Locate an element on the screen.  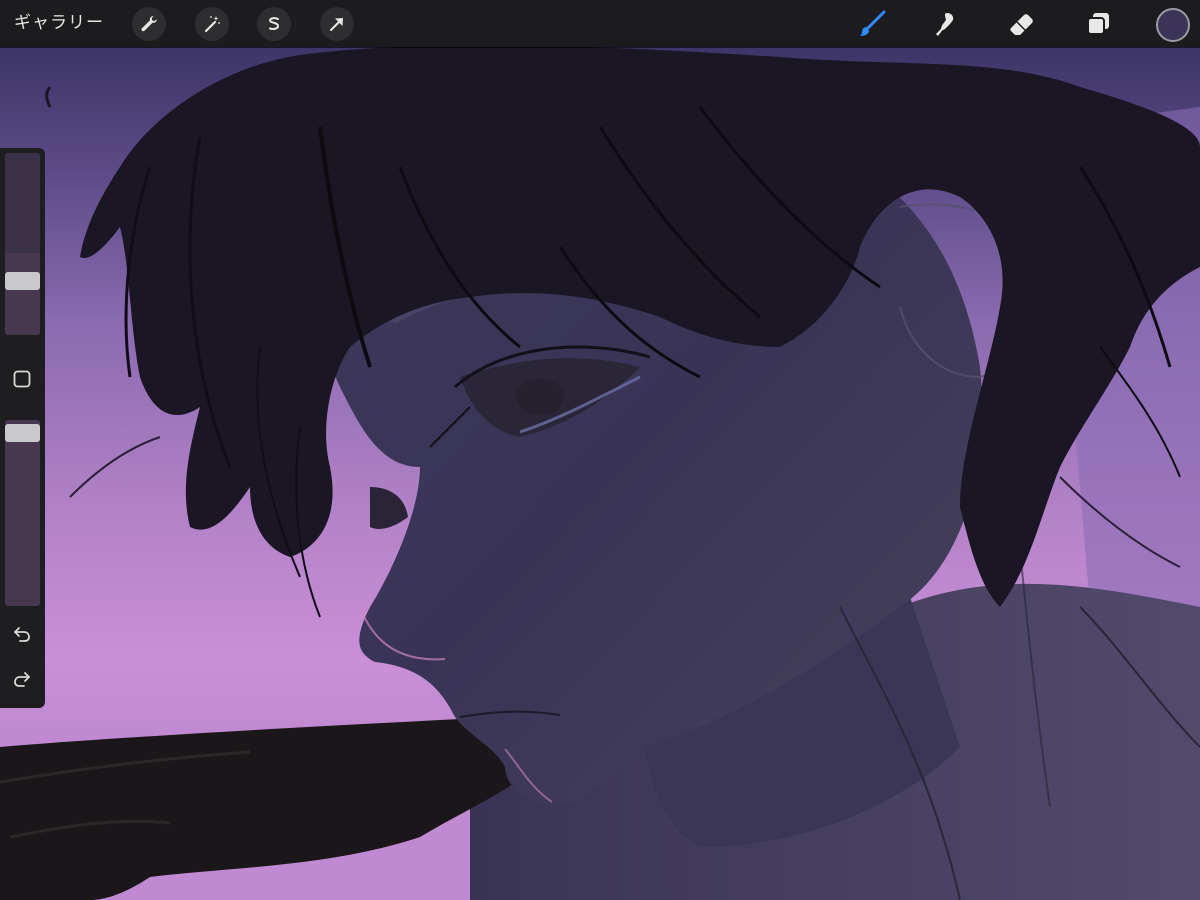
brush-opacity-thumb is located at coordinates (22, 433).